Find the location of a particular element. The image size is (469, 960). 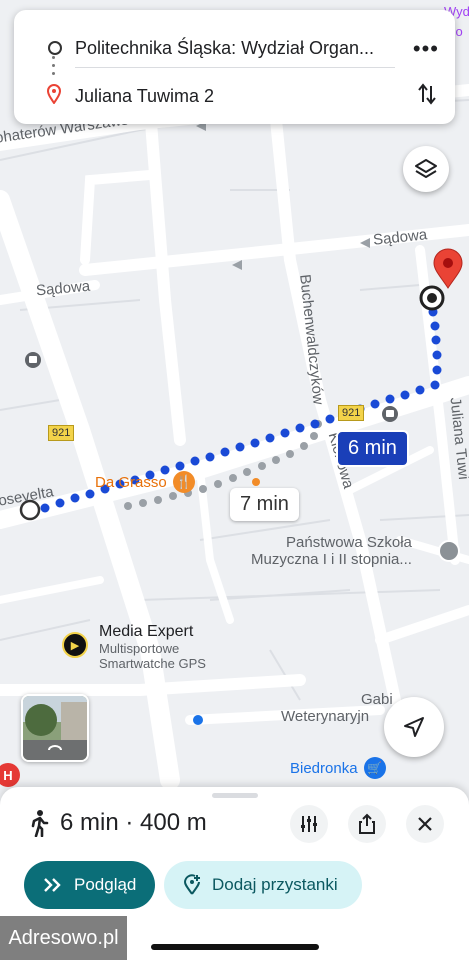

route-options-button is located at coordinates (309, 824).